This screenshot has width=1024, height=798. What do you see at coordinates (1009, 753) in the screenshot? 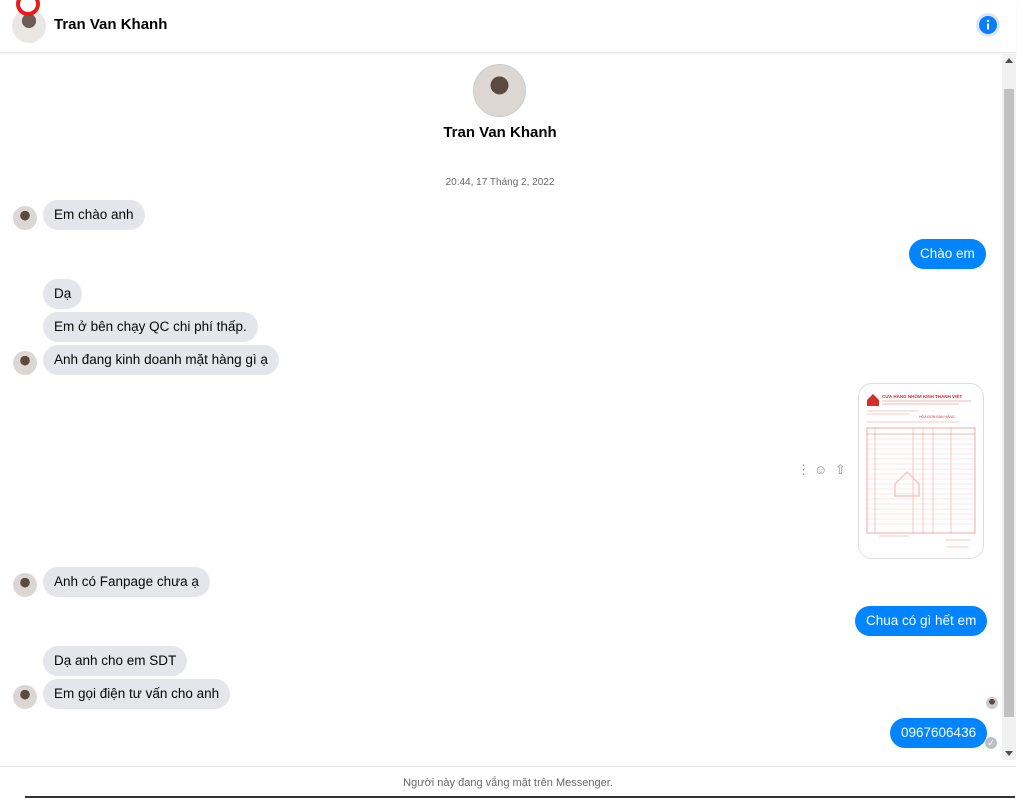
I see `scroll-down-arrow-icon` at bounding box center [1009, 753].